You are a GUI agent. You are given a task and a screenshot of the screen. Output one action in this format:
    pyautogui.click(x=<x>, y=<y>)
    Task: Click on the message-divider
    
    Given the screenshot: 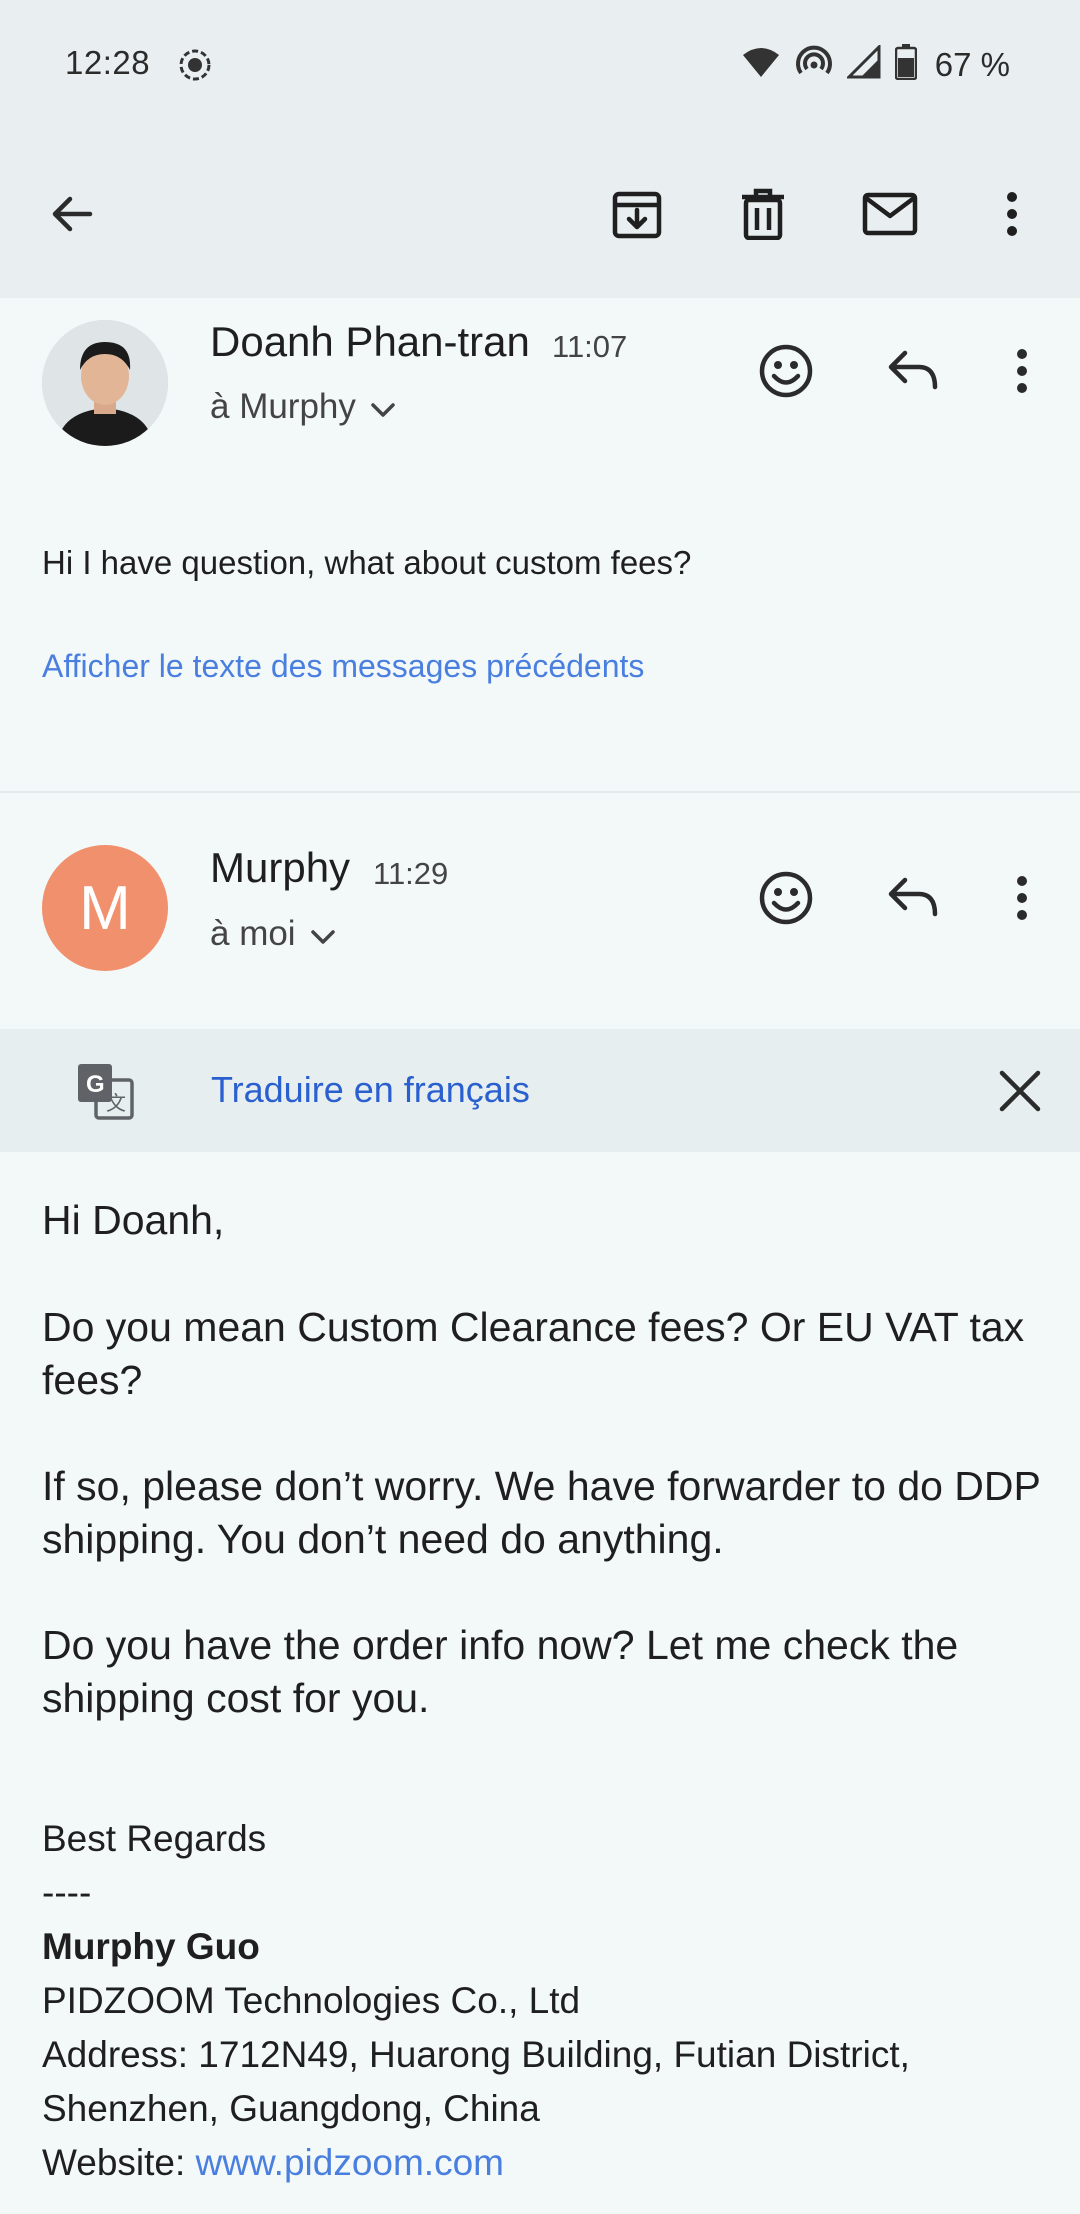 What is the action you would take?
    pyautogui.click(x=540, y=792)
    